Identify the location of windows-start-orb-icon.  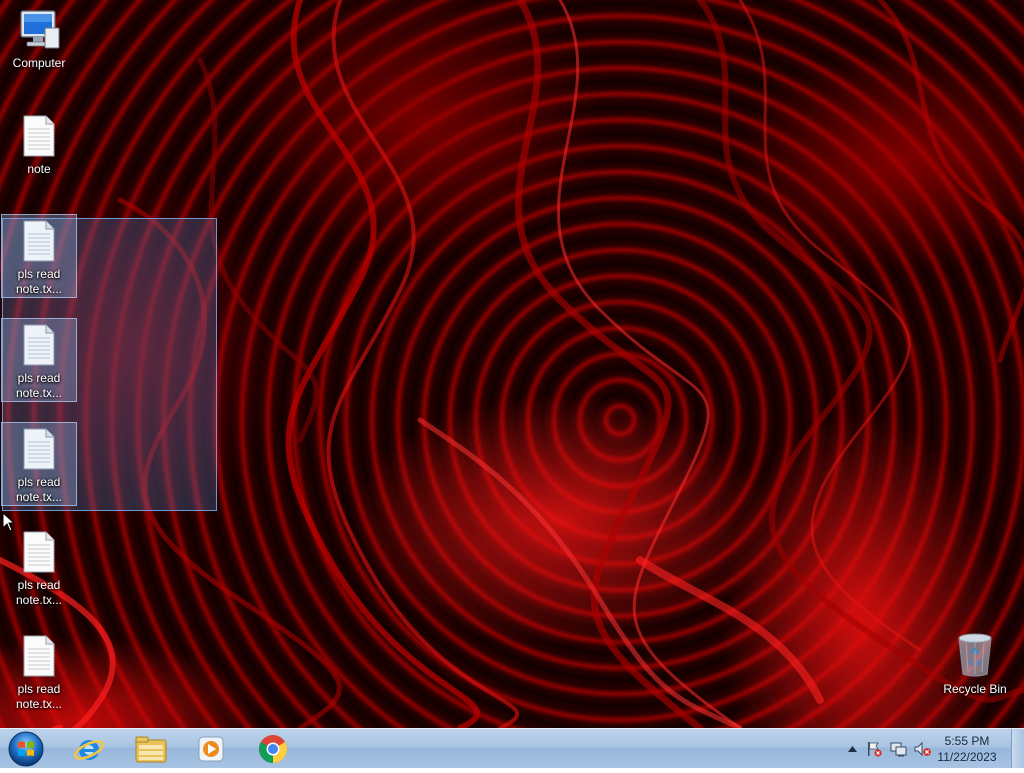
(26, 749).